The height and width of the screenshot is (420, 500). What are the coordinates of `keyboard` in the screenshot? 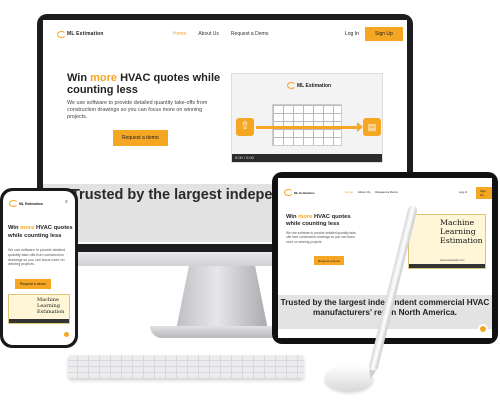 It's located at (186, 367).